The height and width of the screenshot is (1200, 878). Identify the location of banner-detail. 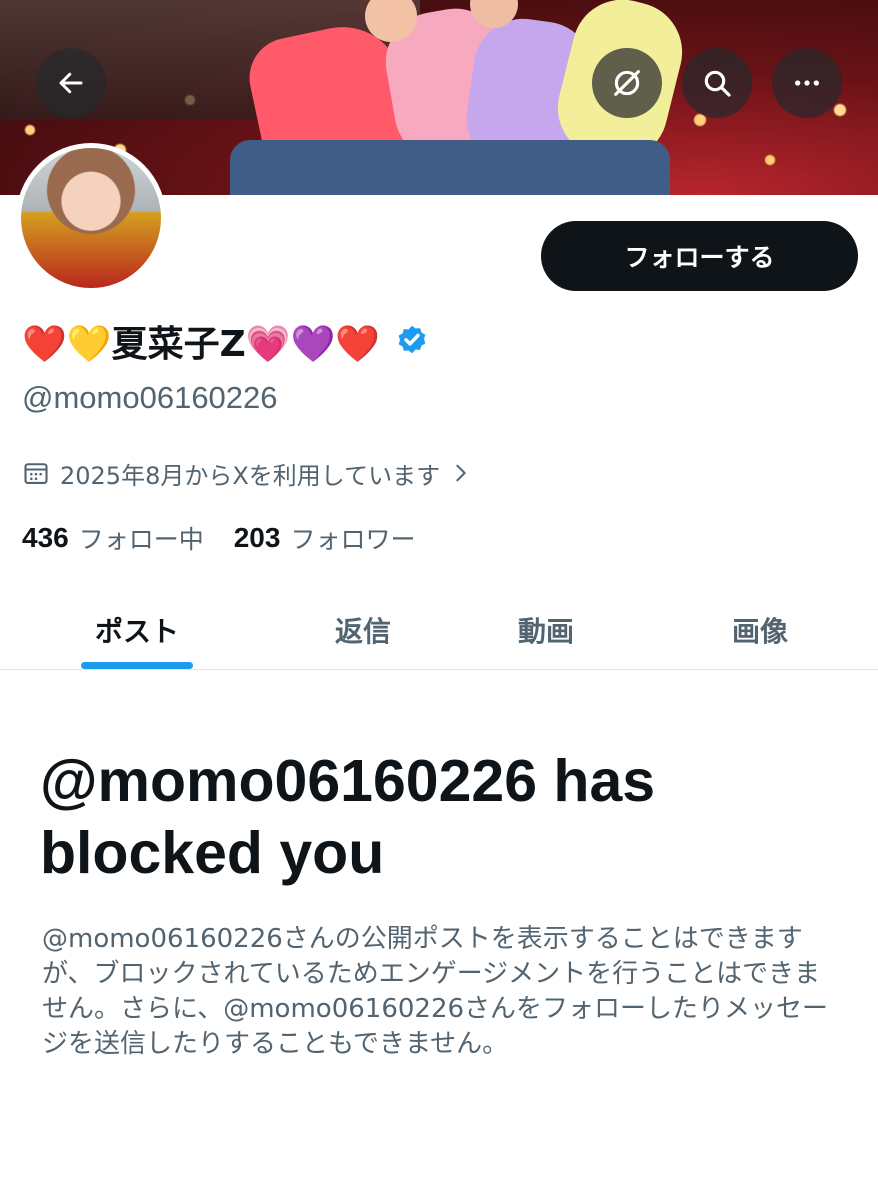
(450, 167).